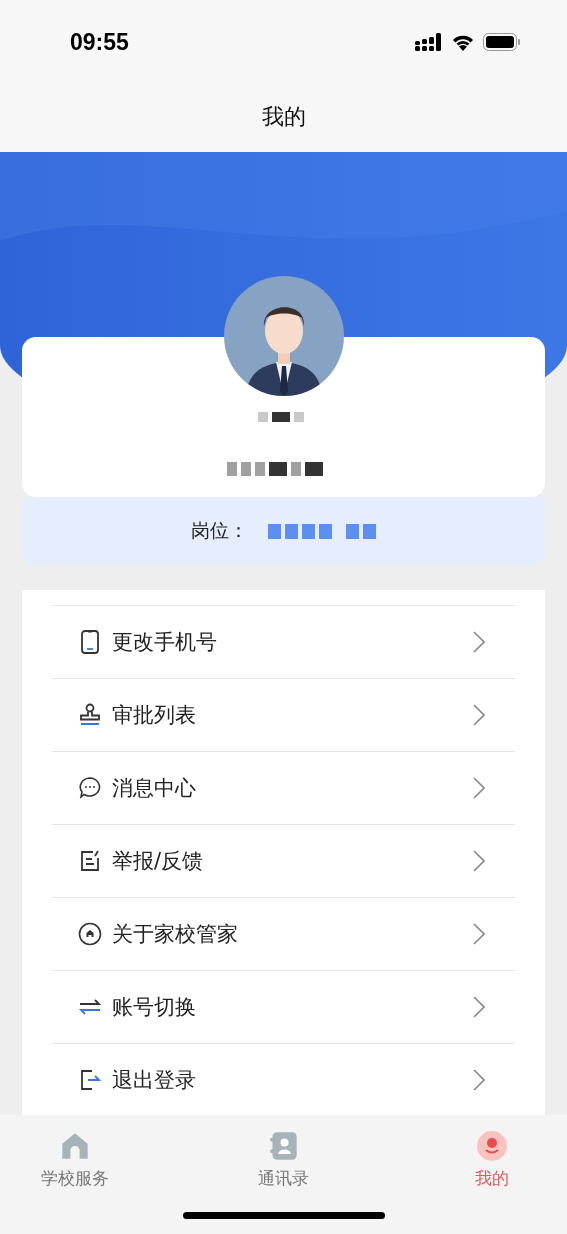 Image resolution: width=567 pixels, height=1234 pixels. I want to click on menu-item: 审批列表, so click(283, 714).